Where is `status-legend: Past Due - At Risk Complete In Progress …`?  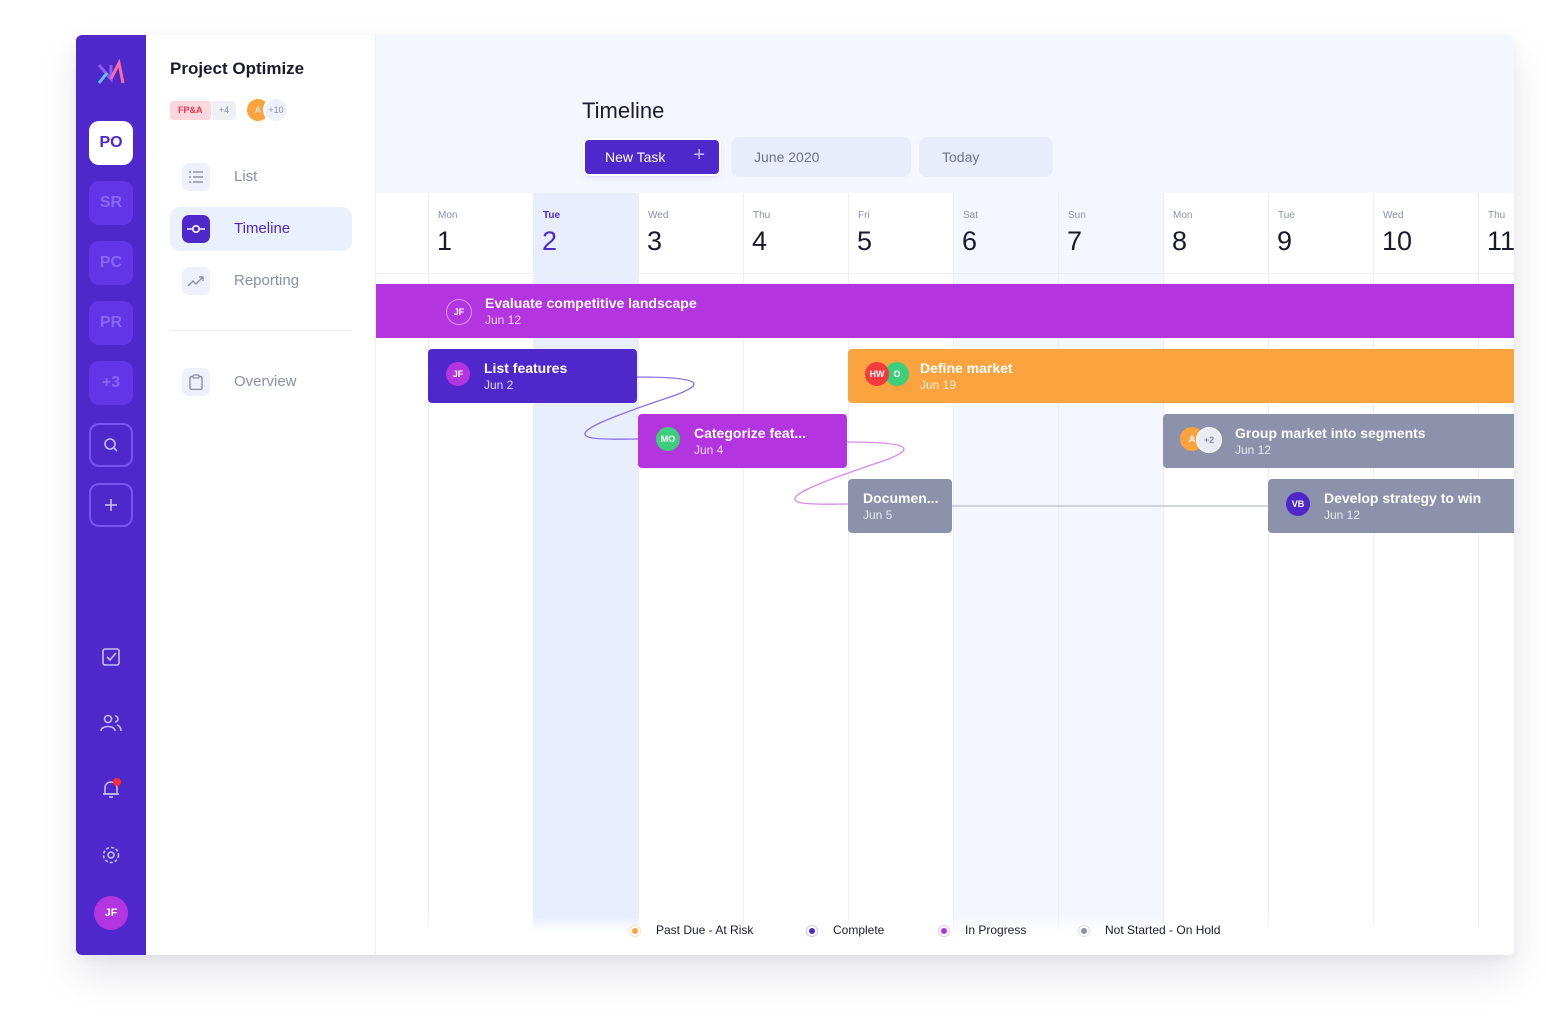 status-legend: Past Due - At Risk Complete In Progress … is located at coordinates (945, 936).